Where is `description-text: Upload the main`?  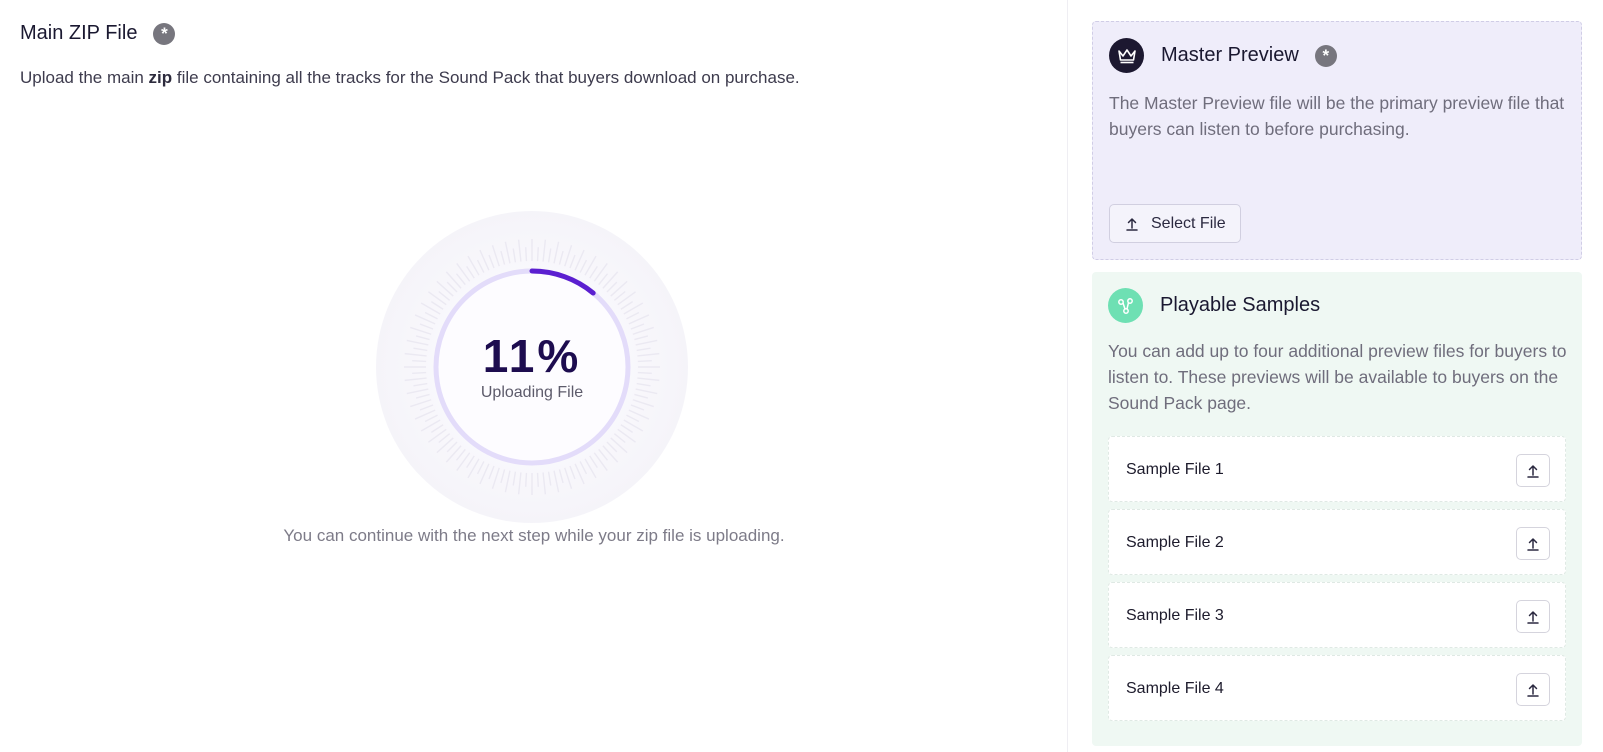 description-text: Upload the main is located at coordinates (84, 77).